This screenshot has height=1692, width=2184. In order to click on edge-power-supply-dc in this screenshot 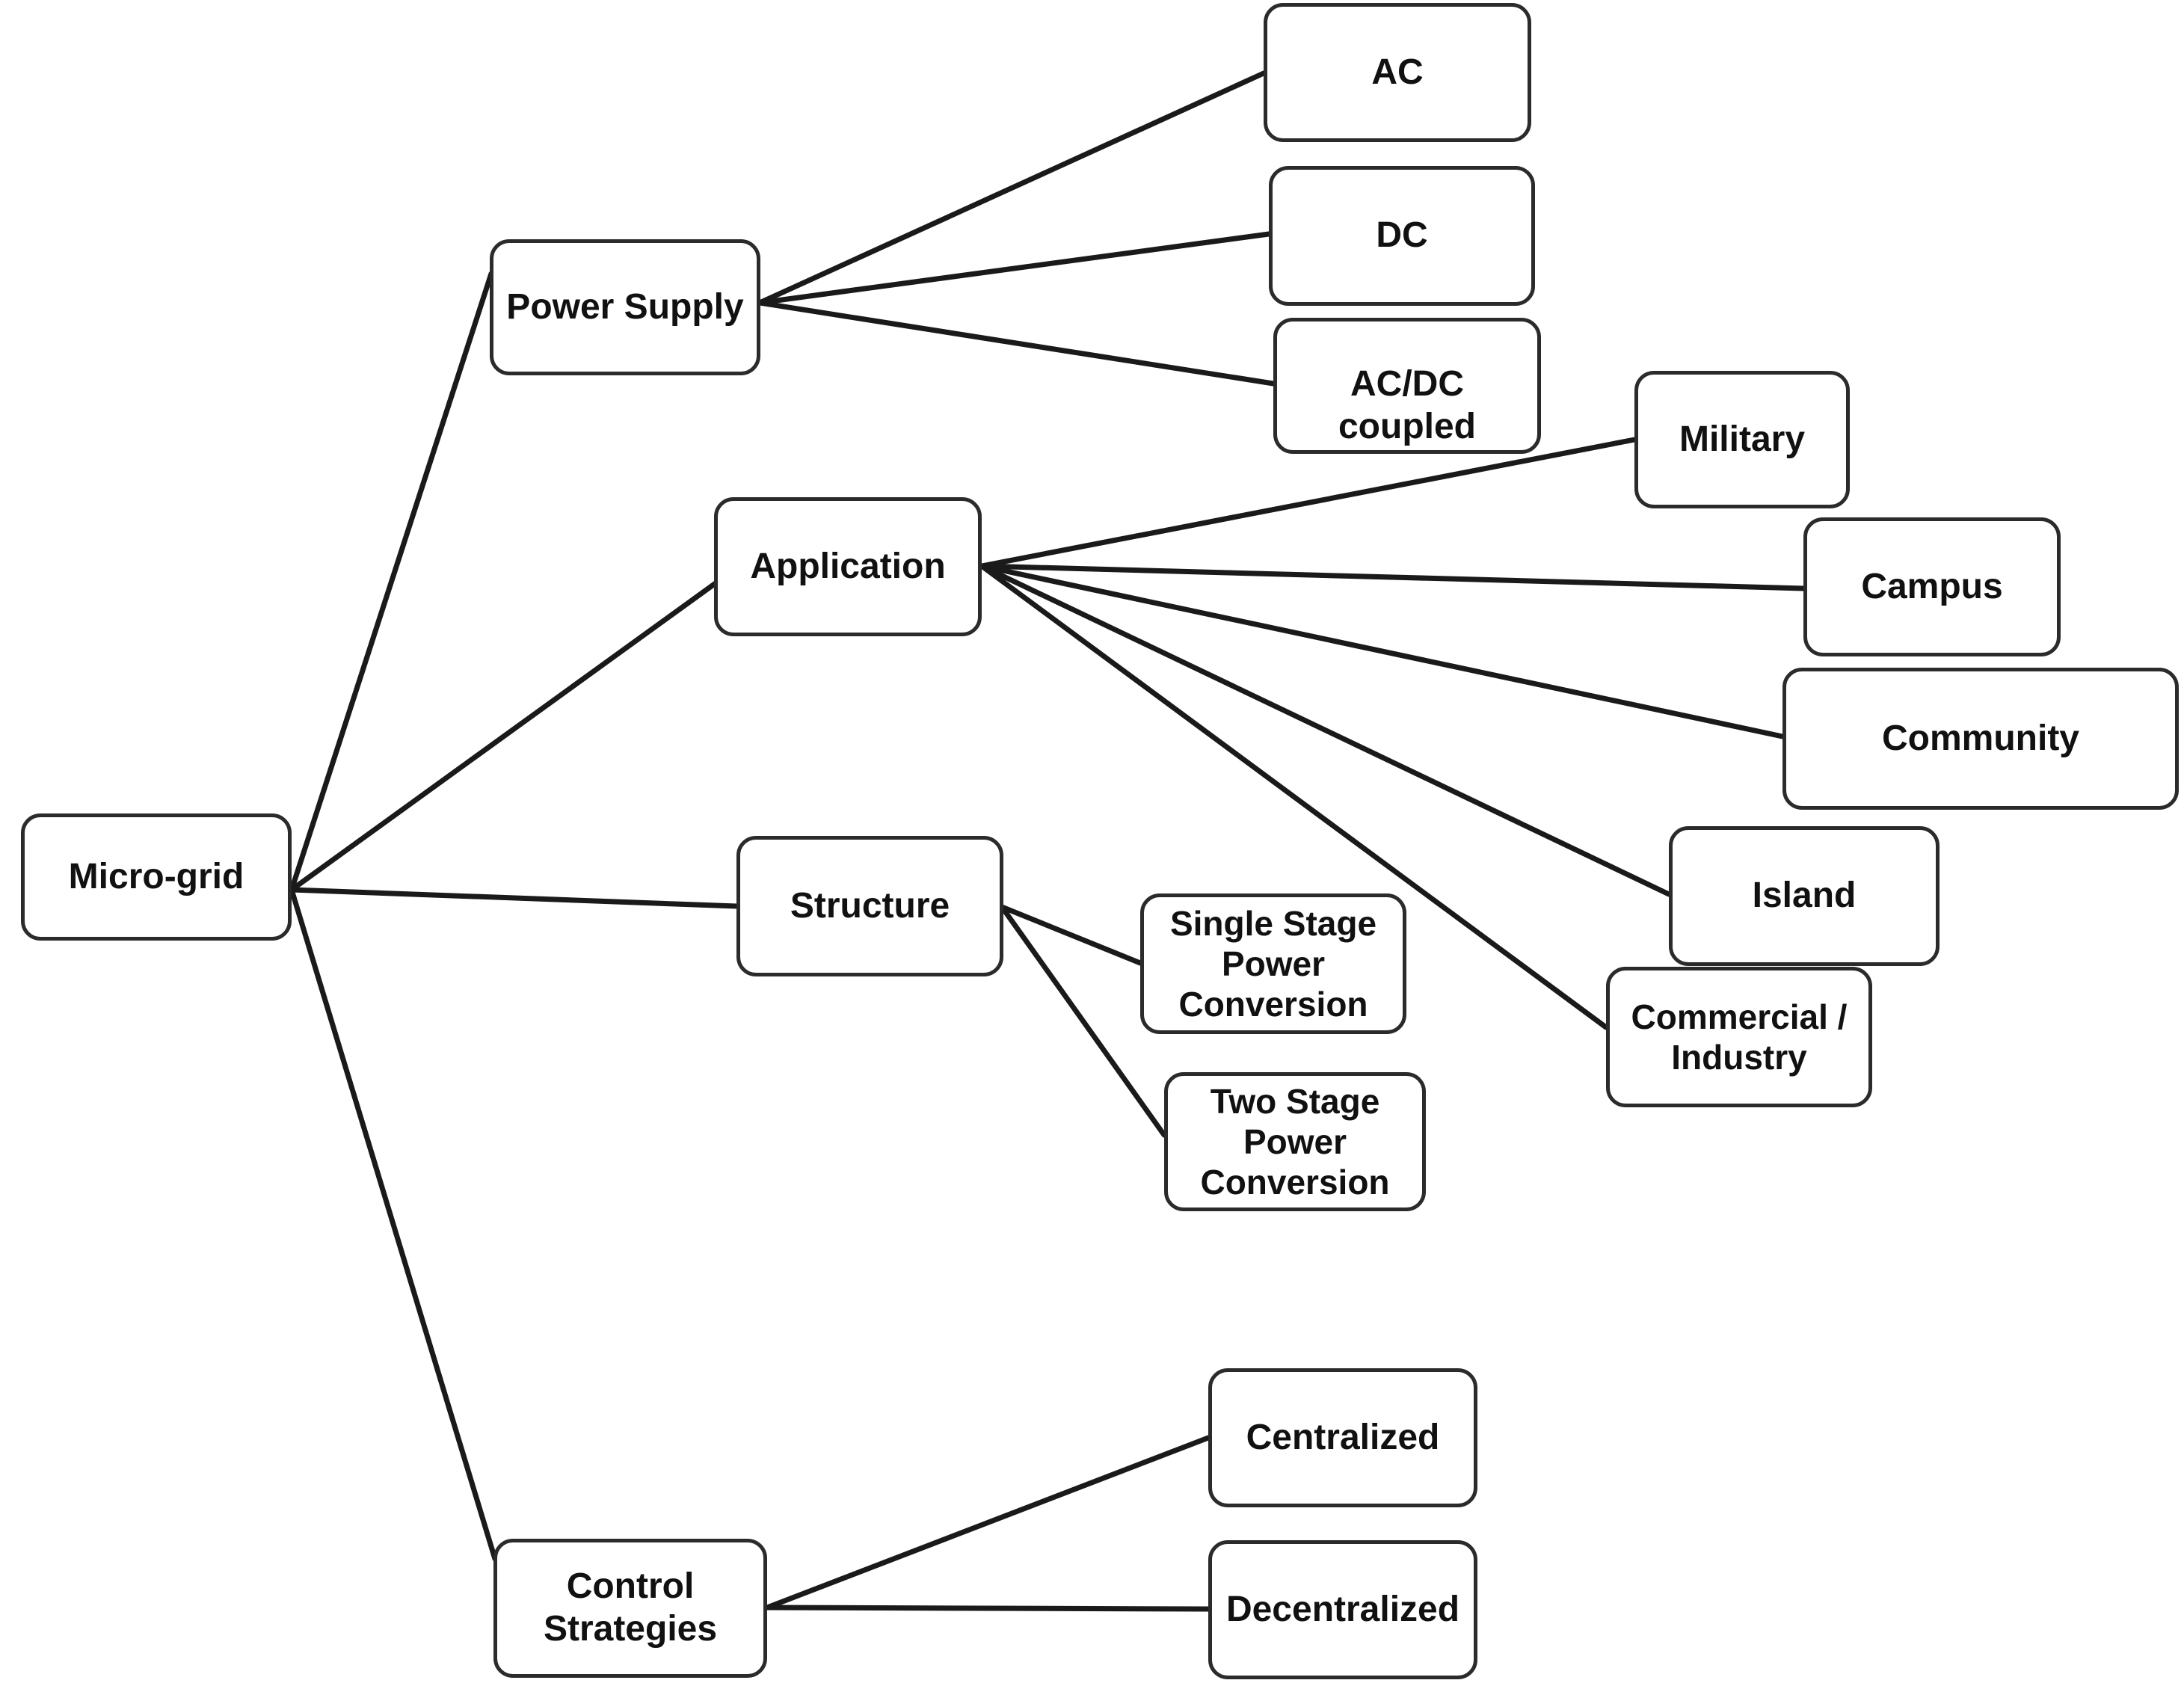, I will do `click(1014, 268)`.